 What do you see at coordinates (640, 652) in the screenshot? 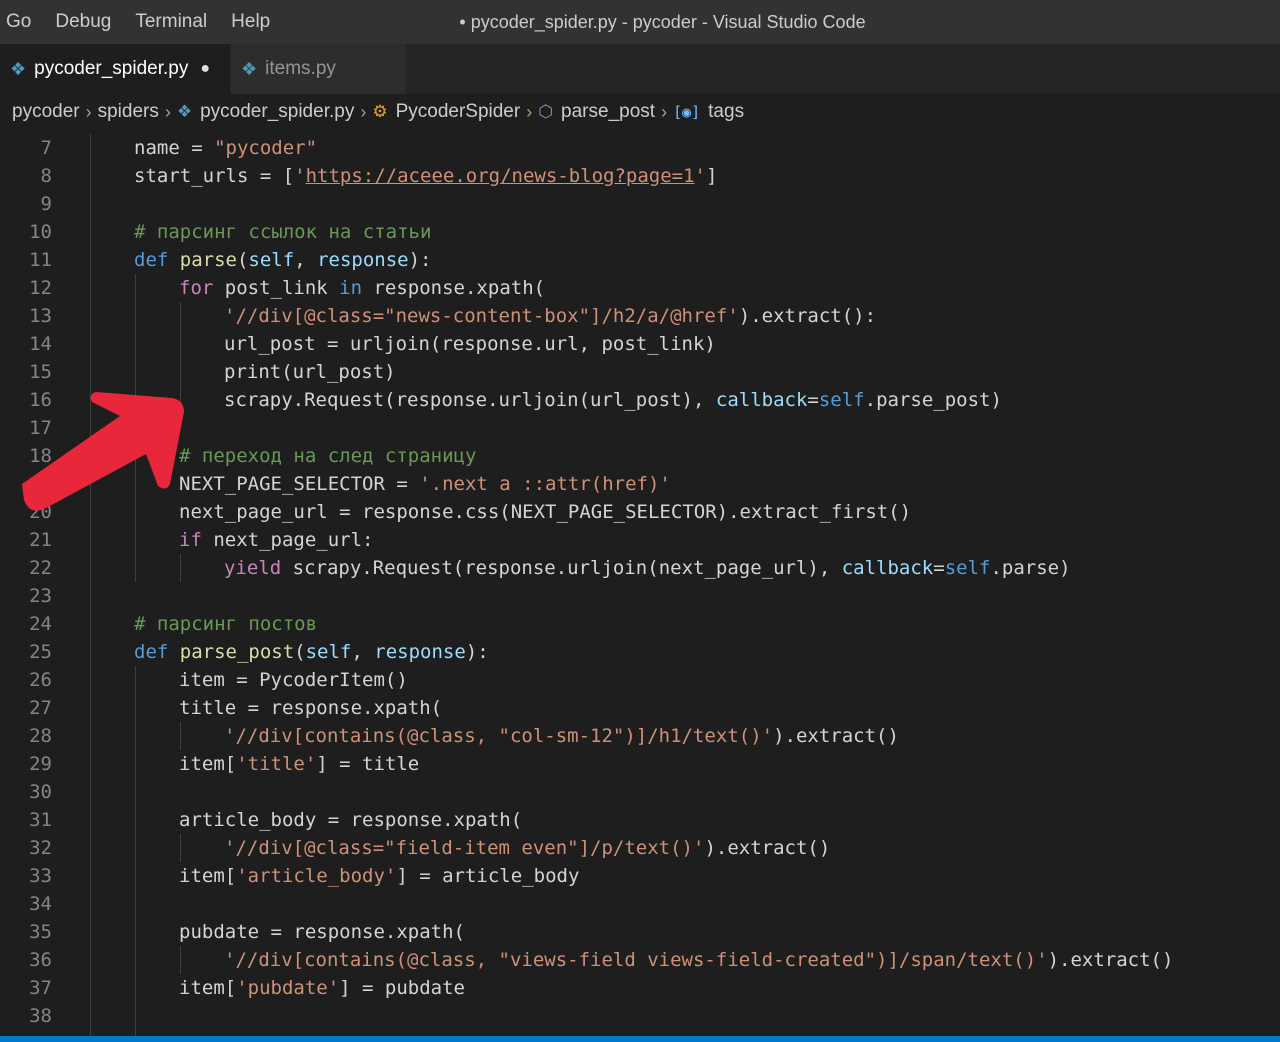
I see `code-line: 25 def parse_post(self, response):` at bounding box center [640, 652].